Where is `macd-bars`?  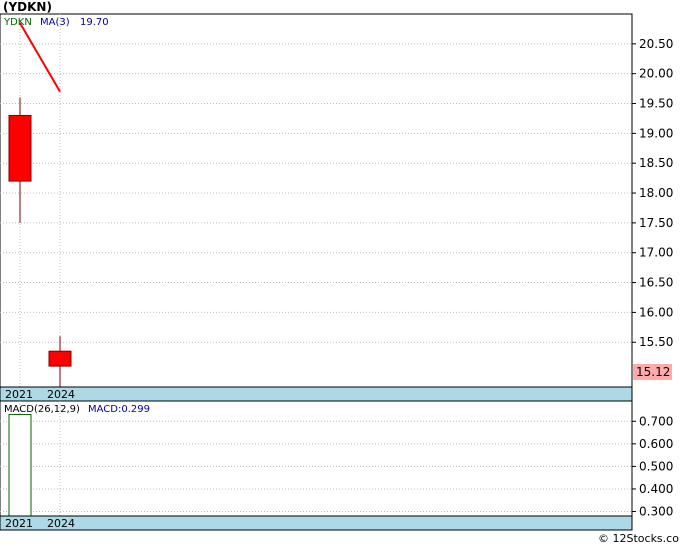
macd-bars is located at coordinates (20, 465).